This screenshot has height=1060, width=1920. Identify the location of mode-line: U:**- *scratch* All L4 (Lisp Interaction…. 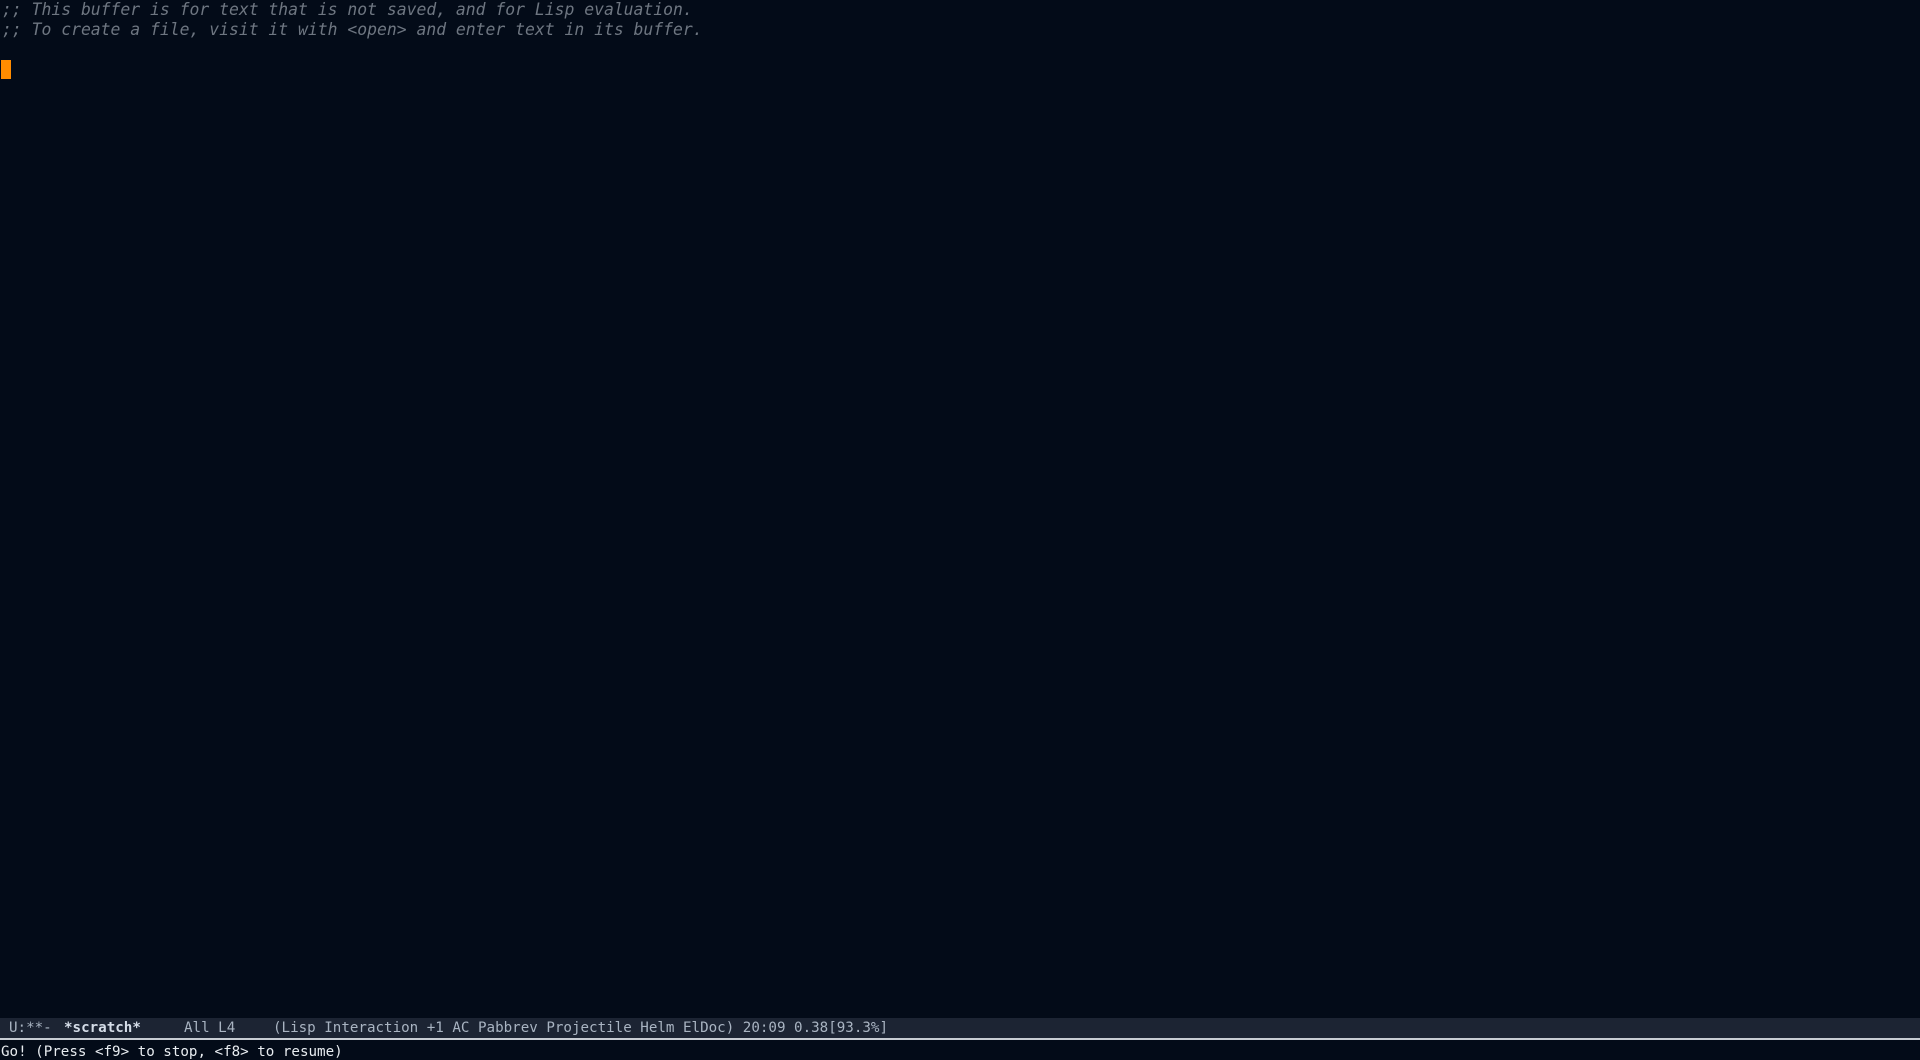
(960, 1028).